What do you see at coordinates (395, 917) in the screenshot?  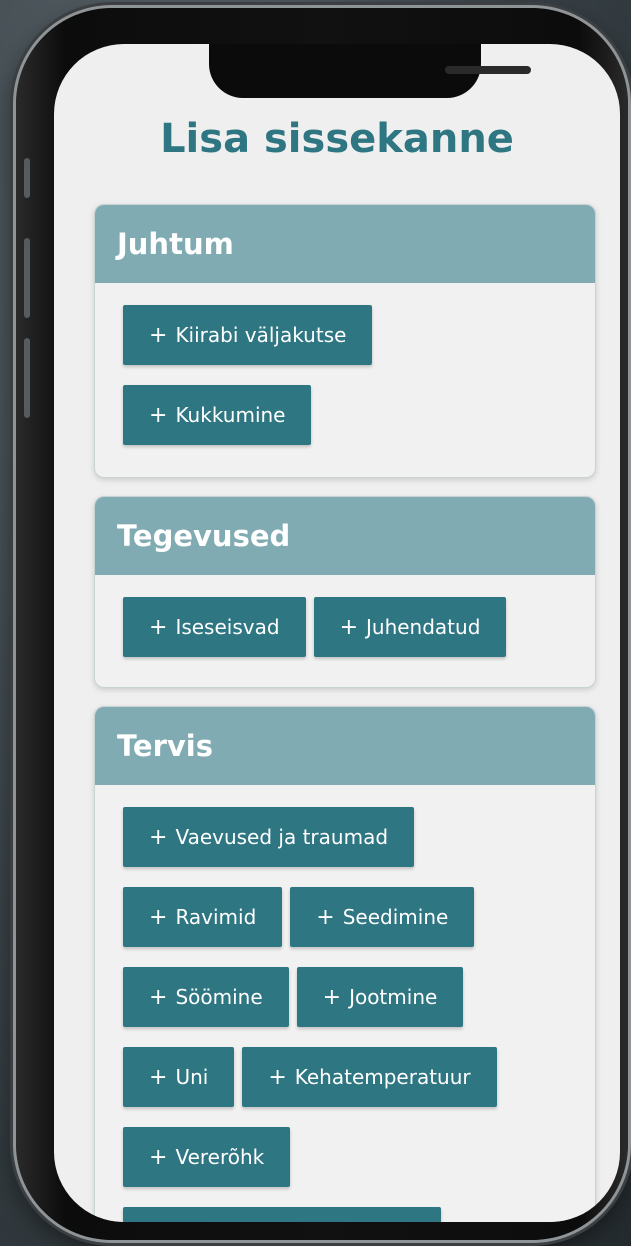 I see `button-label: Seedimine` at bounding box center [395, 917].